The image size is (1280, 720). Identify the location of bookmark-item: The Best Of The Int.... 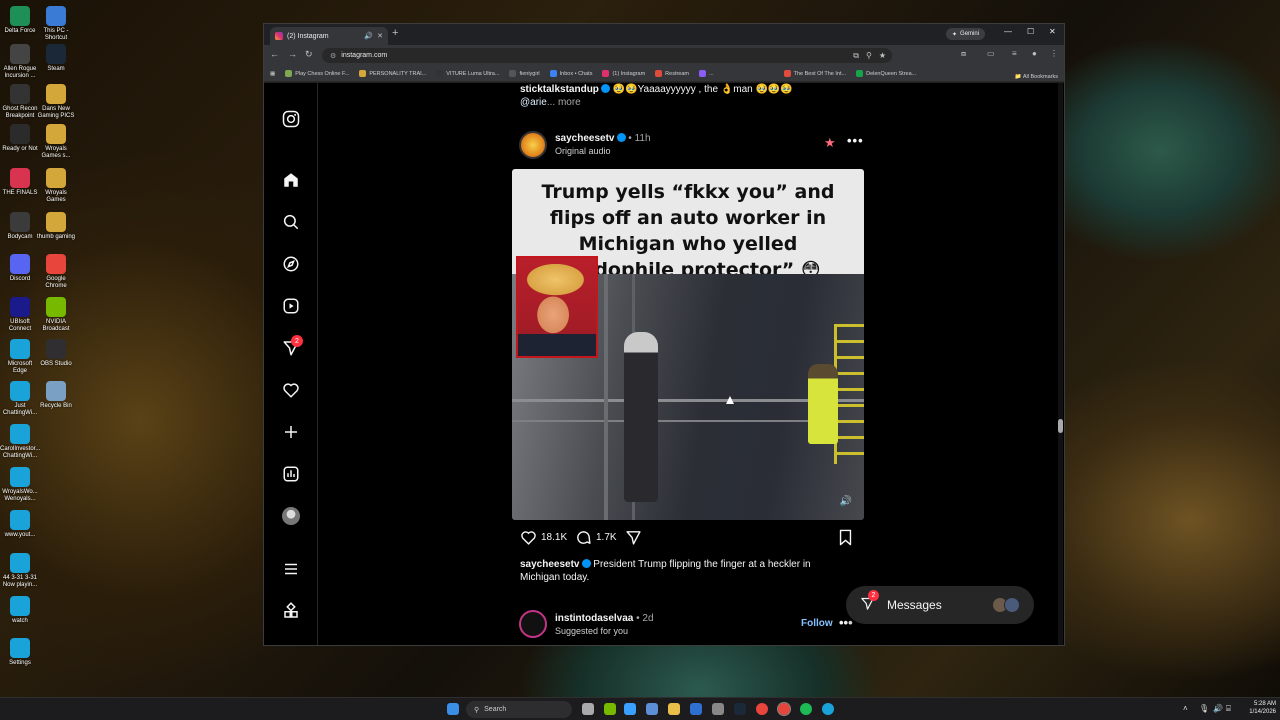
(814, 73).